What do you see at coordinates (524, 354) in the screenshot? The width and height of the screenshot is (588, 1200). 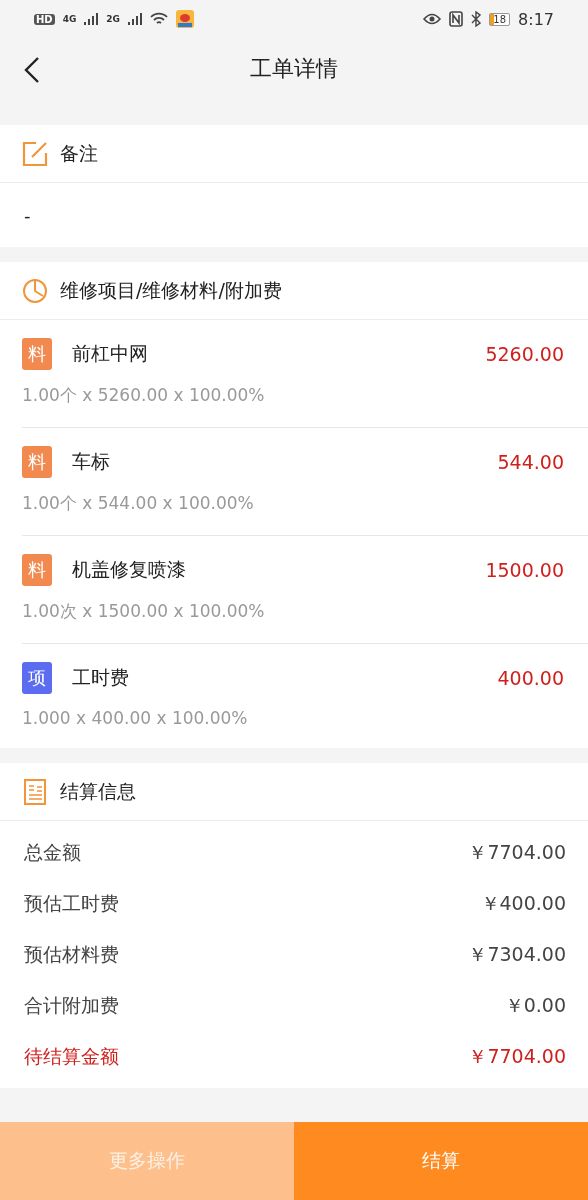 I see `item-amount: 5260.00` at bounding box center [524, 354].